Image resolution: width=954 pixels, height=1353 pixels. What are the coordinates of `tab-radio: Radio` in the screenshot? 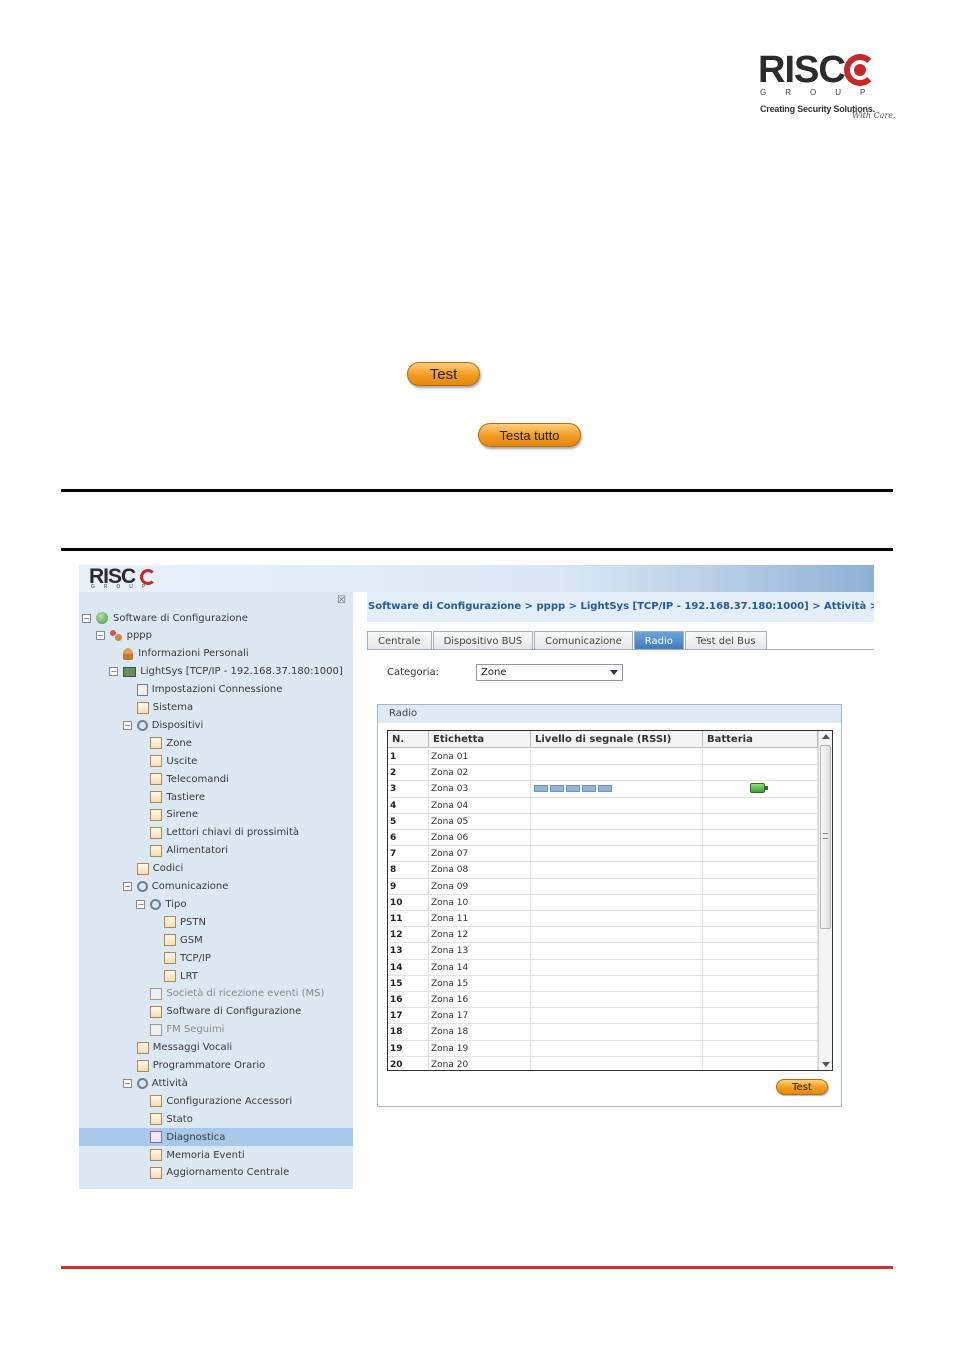 It's located at (658, 640).